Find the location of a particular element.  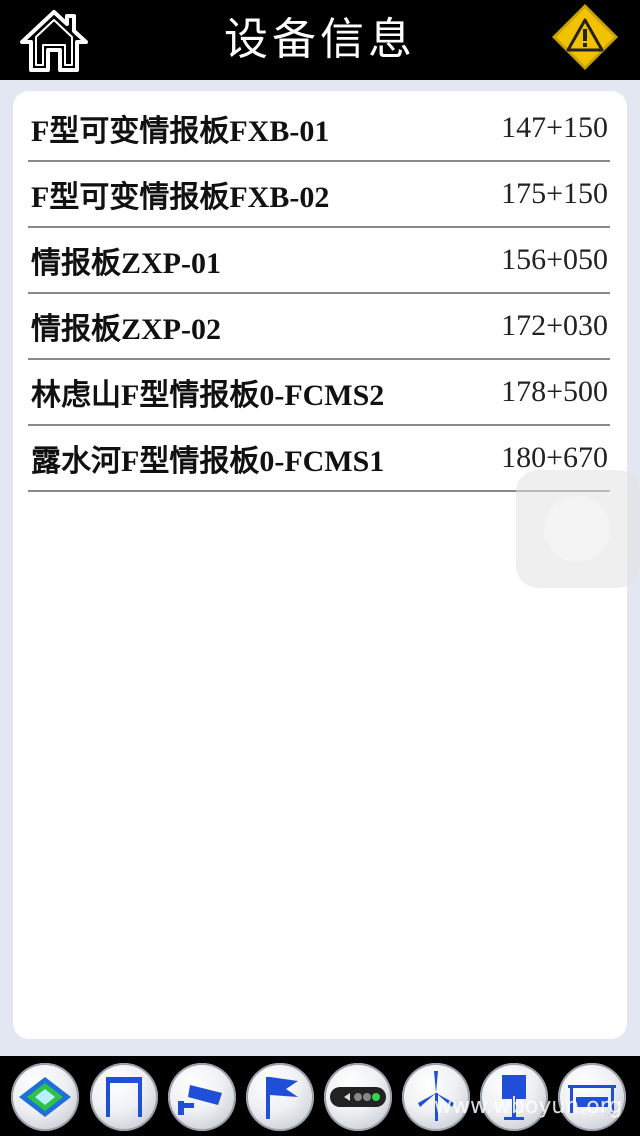

traffic-light-icon is located at coordinates (358, 1097).